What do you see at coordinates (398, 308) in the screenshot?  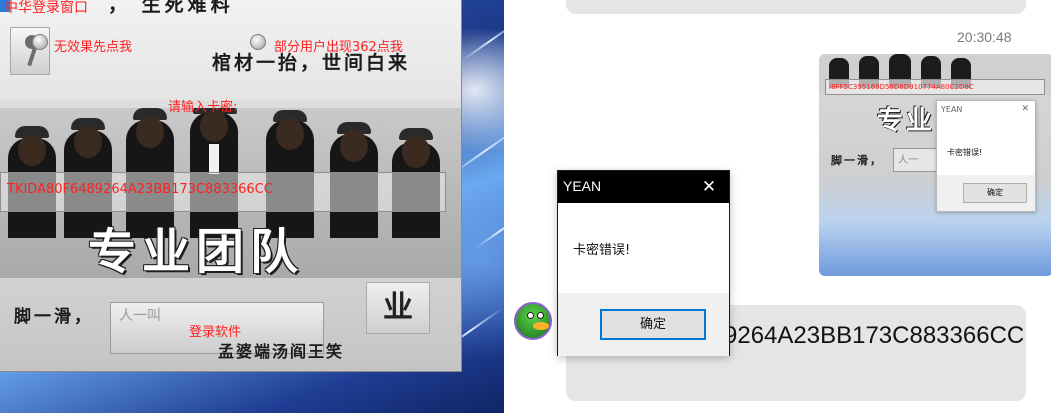 I see `ye-tile-button: 业` at bounding box center [398, 308].